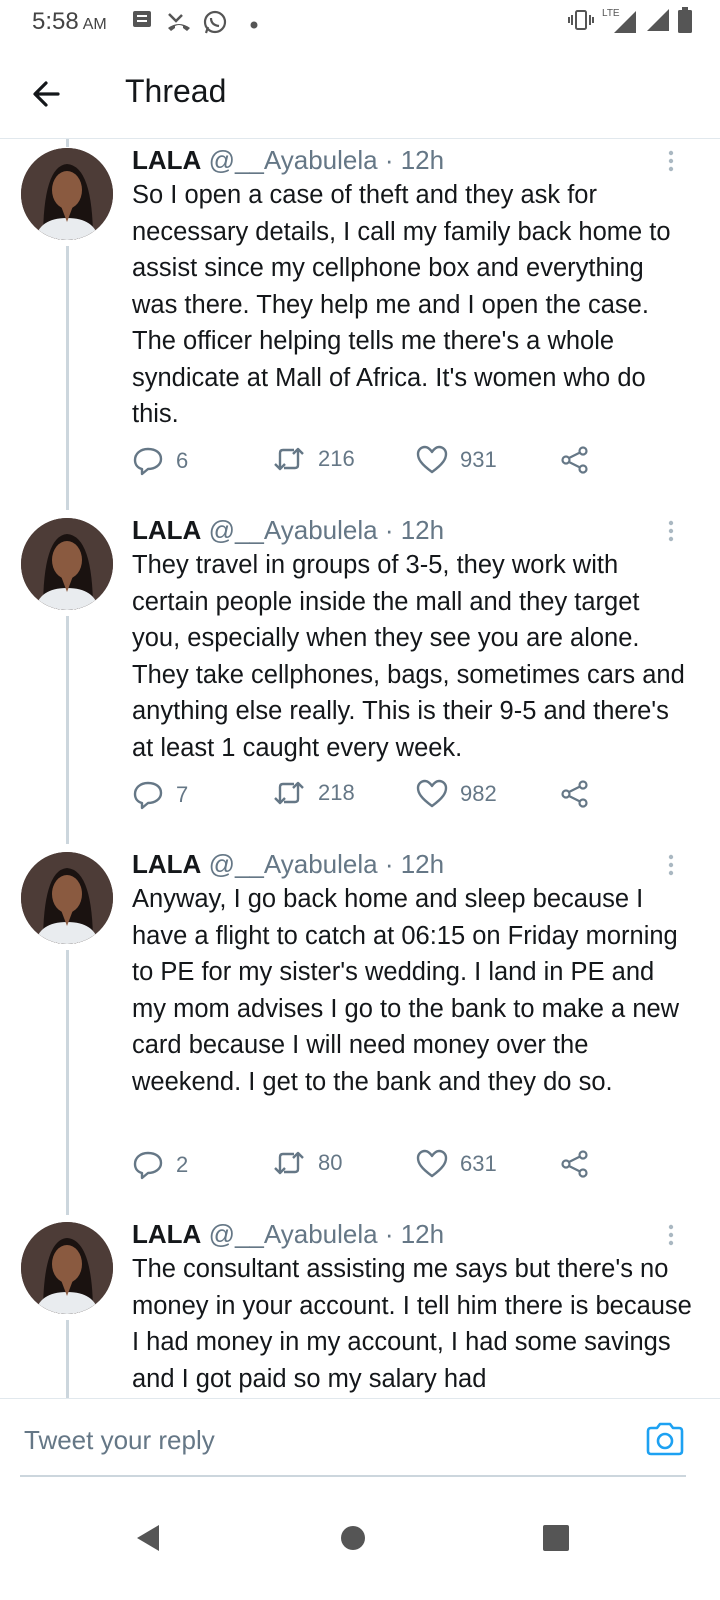  I want to click on nav-recents-button, so click(556, 1538).